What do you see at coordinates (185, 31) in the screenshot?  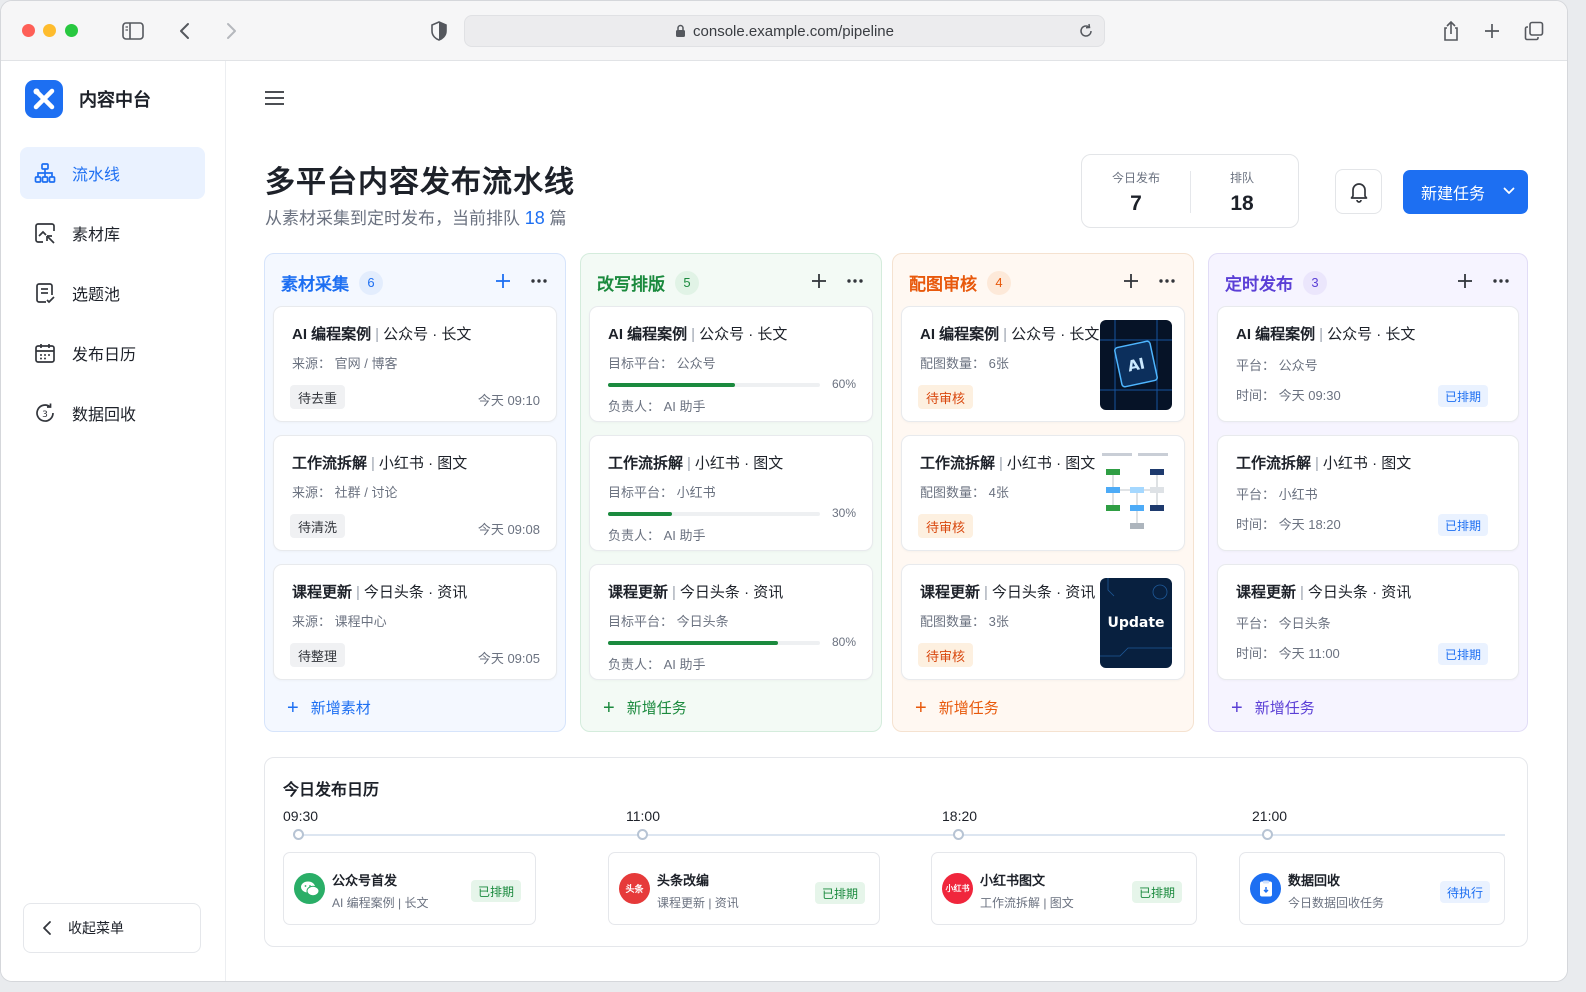 I see `back-icon` at bounding box center [185, 31].